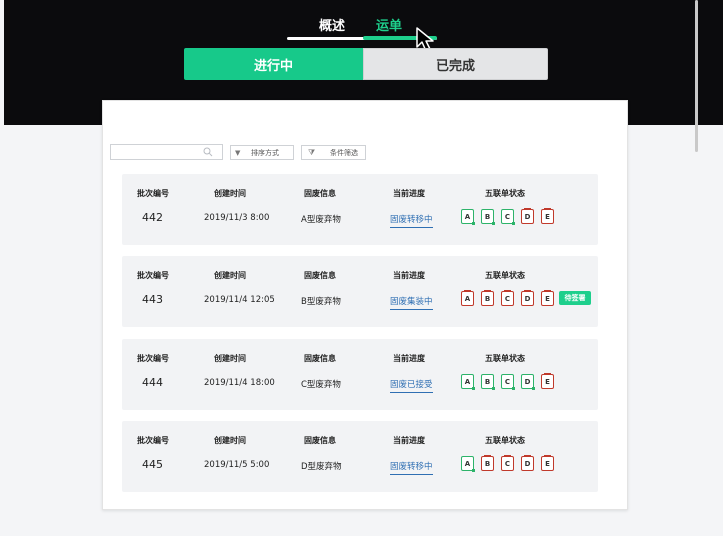 The height and width of the screenshot is (536, 723). I want to click on waste-info: A型废弃物, so click(321, 220).